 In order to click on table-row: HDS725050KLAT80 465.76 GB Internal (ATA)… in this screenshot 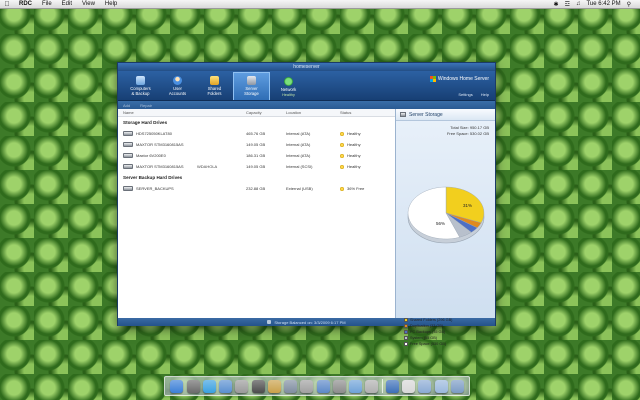, I will do `click(256, 133)`.